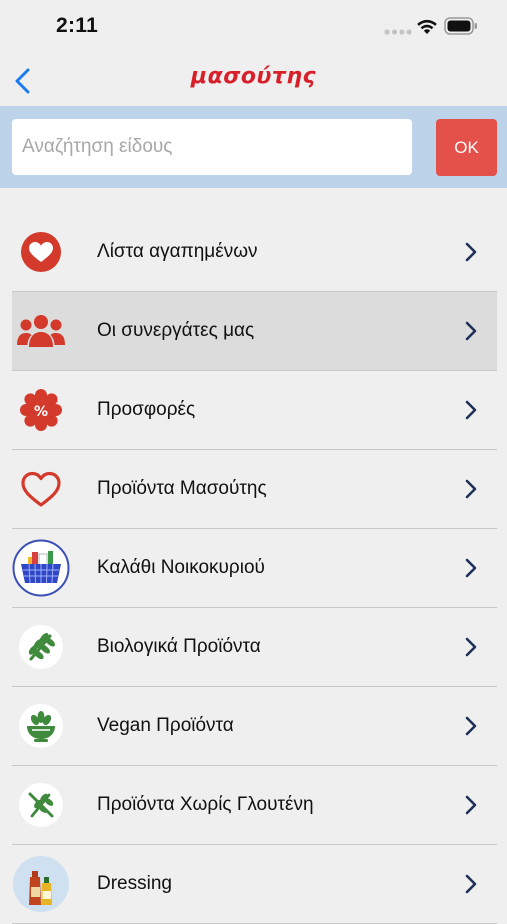 The height and width of the screenshot is (924, 507). Describe the element at coordinates (254, 410) in the screenshot. I see `menu-item-offers: % Προσφορές` at that location.